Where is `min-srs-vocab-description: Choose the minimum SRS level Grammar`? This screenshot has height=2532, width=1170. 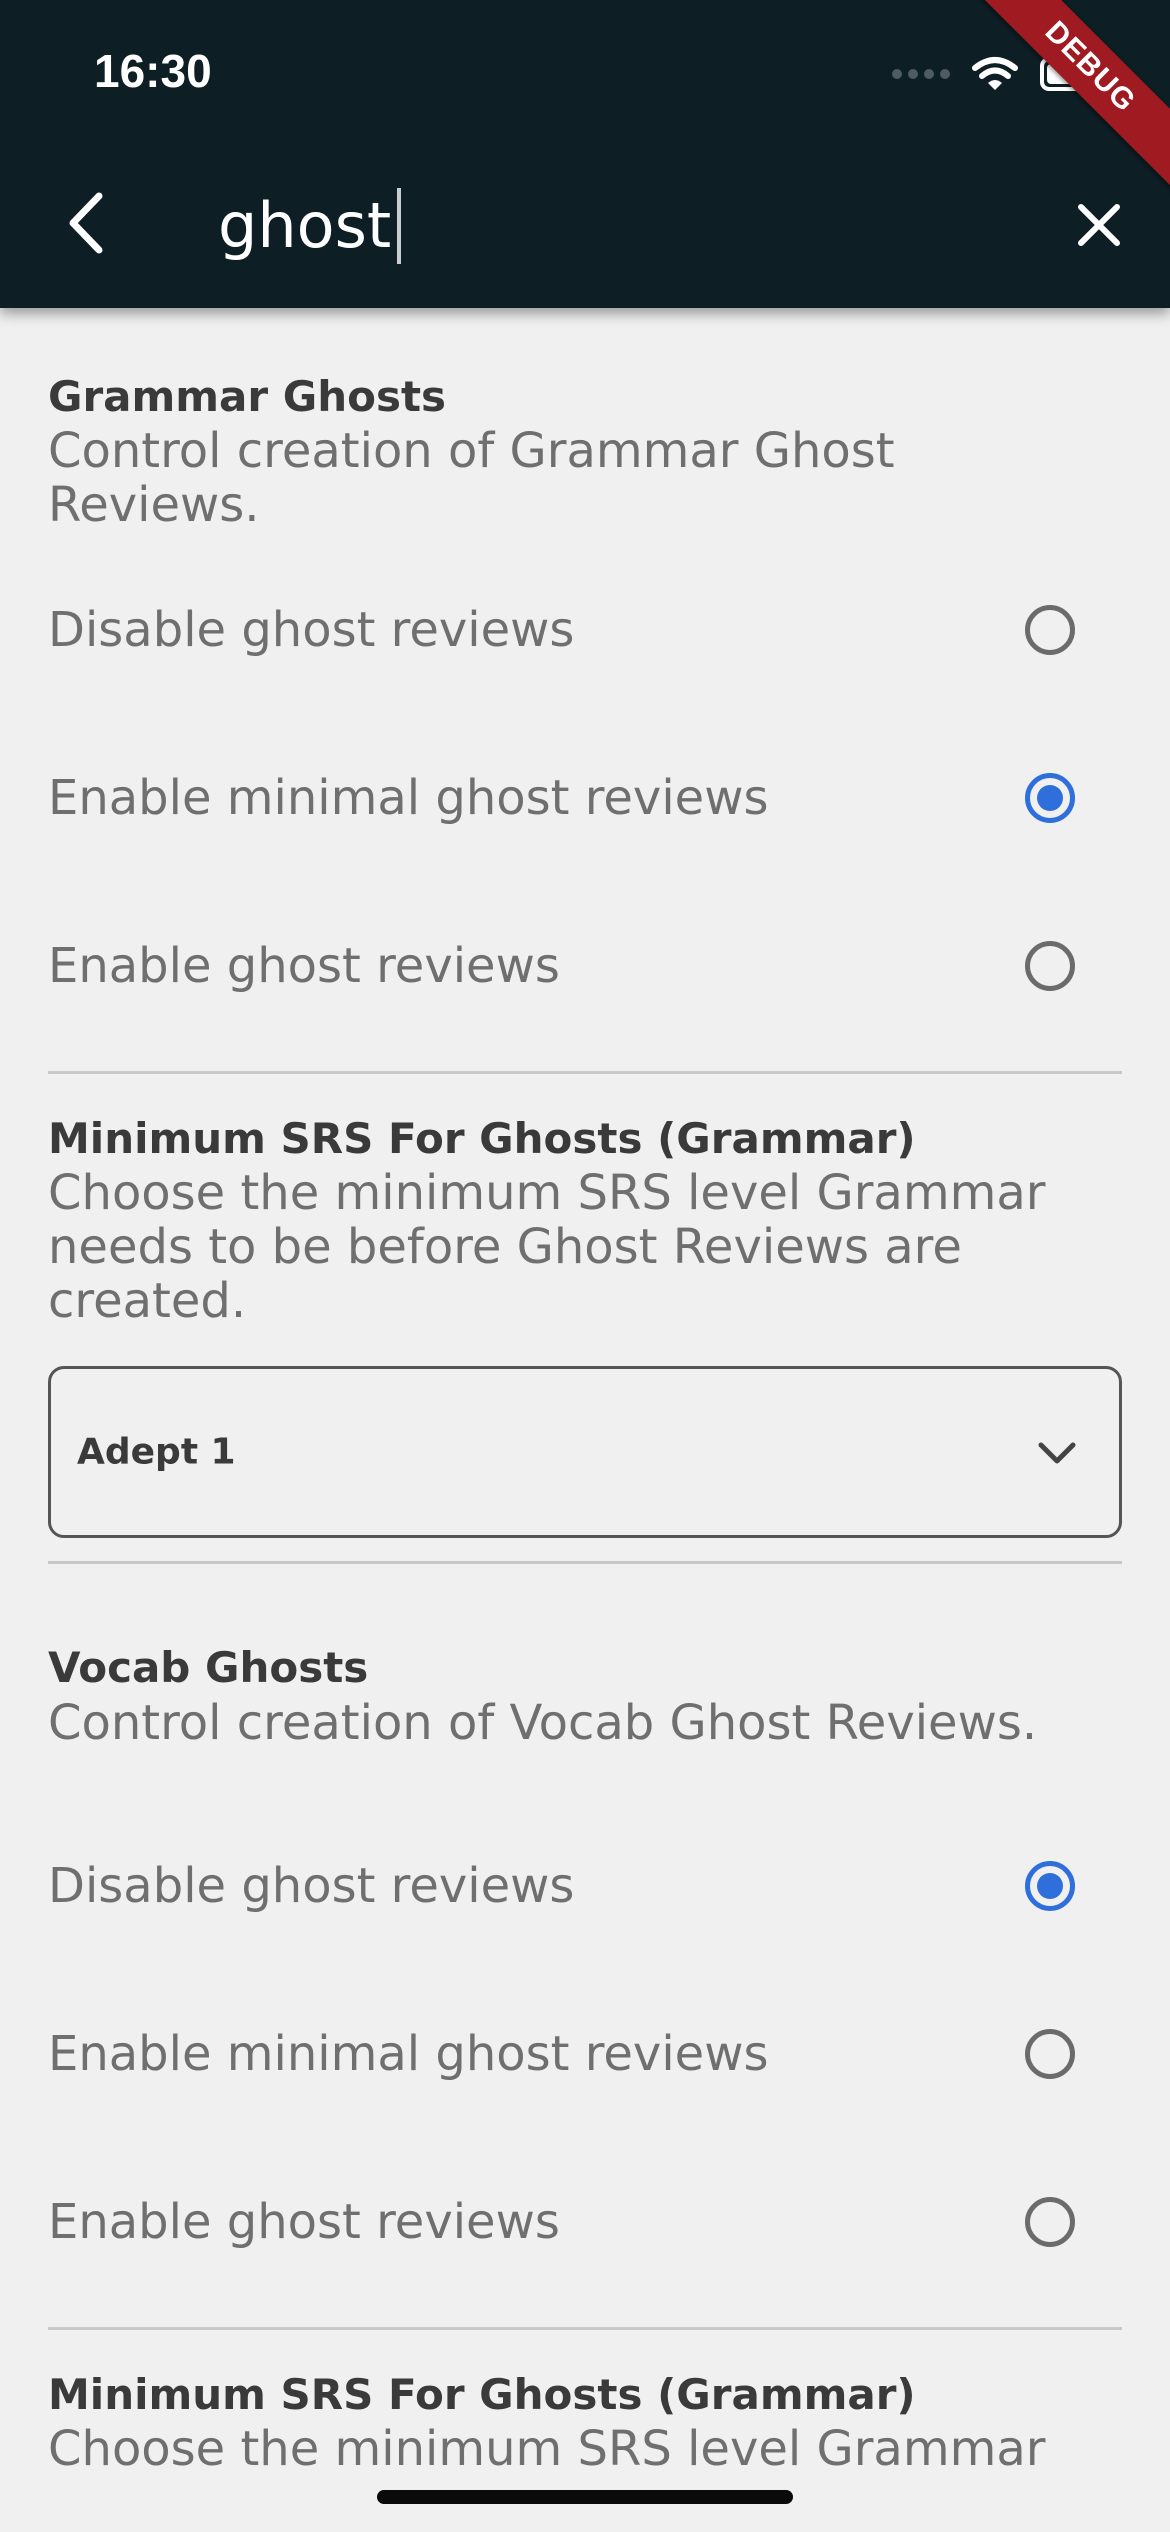
min-srs-vocab-description: Choose the minimum SRS level Grammar is located at coordinates (547, 2449).